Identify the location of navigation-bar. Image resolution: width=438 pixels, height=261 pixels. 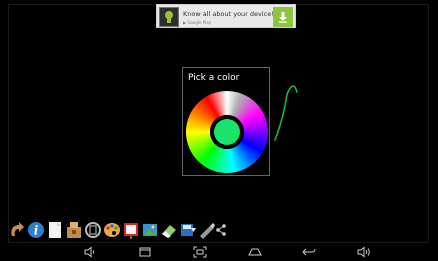
(219, 252).